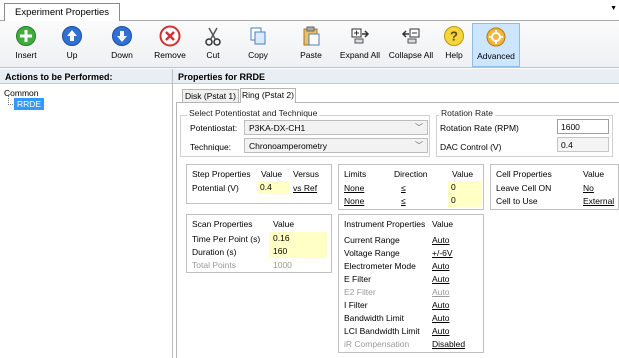 This screenshot has width=619, height=358. I want to click on help-label: Help, so click(454, 55).